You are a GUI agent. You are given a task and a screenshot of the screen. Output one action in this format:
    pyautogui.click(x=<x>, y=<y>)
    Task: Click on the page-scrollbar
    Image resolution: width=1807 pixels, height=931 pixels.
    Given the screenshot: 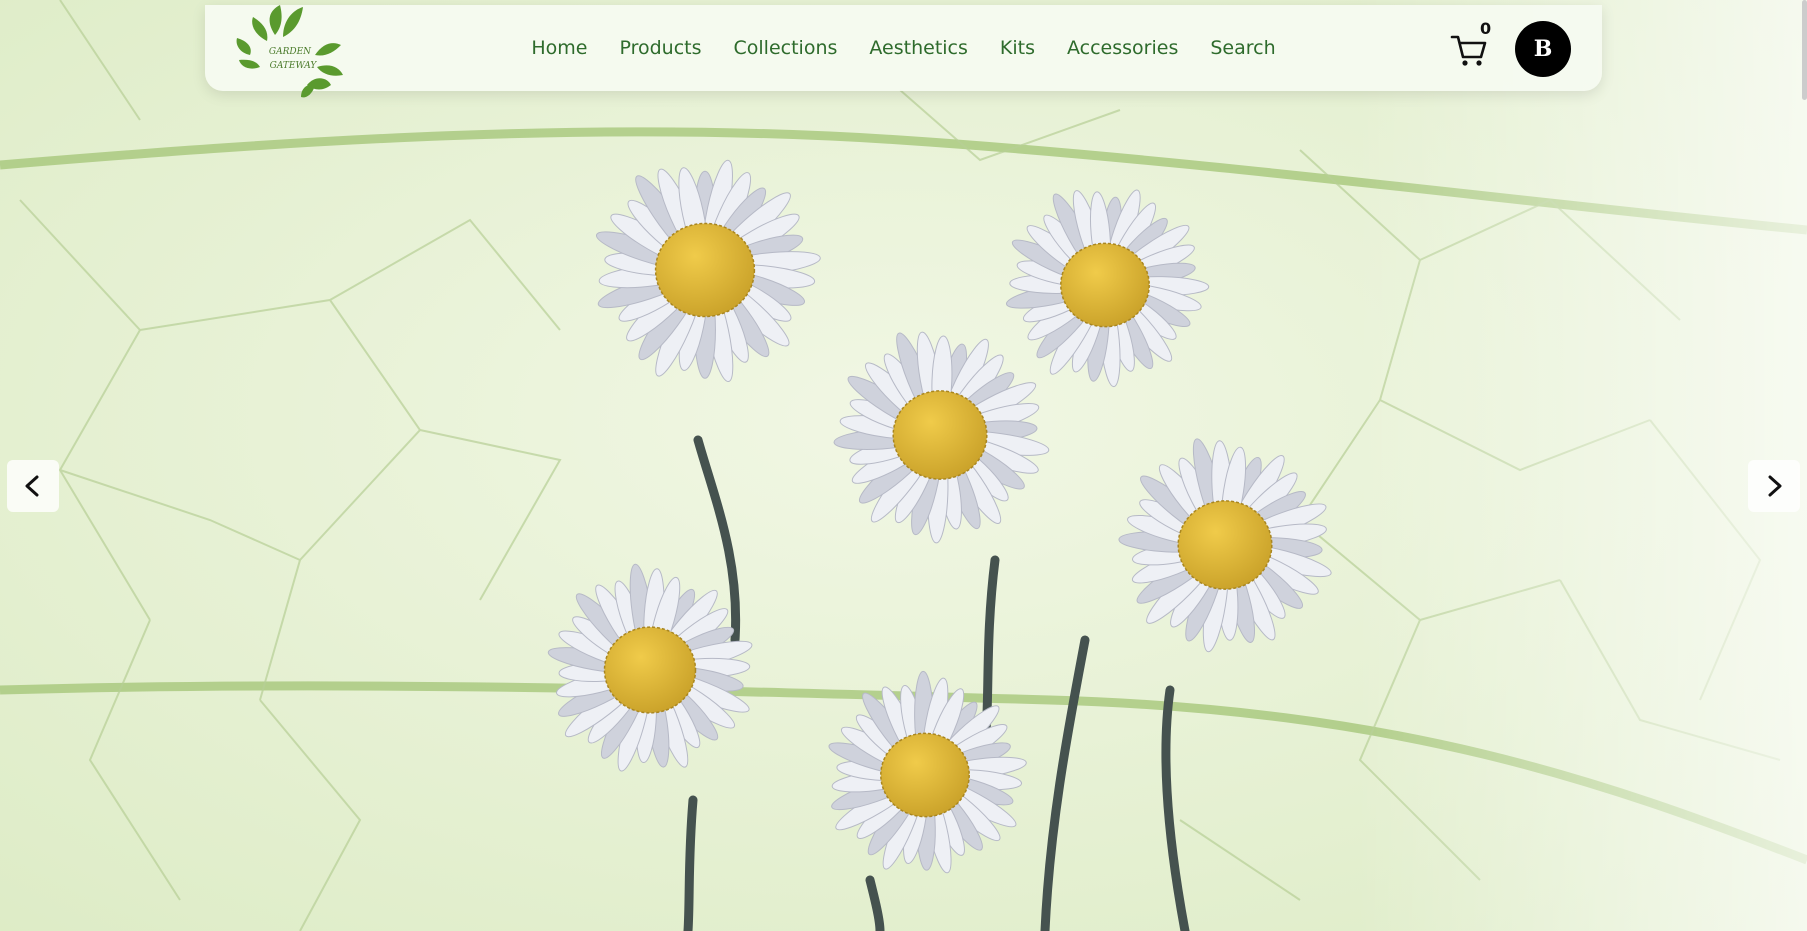 What is the action you would take?
    pyautogui.click(x=1804, y=50)
    